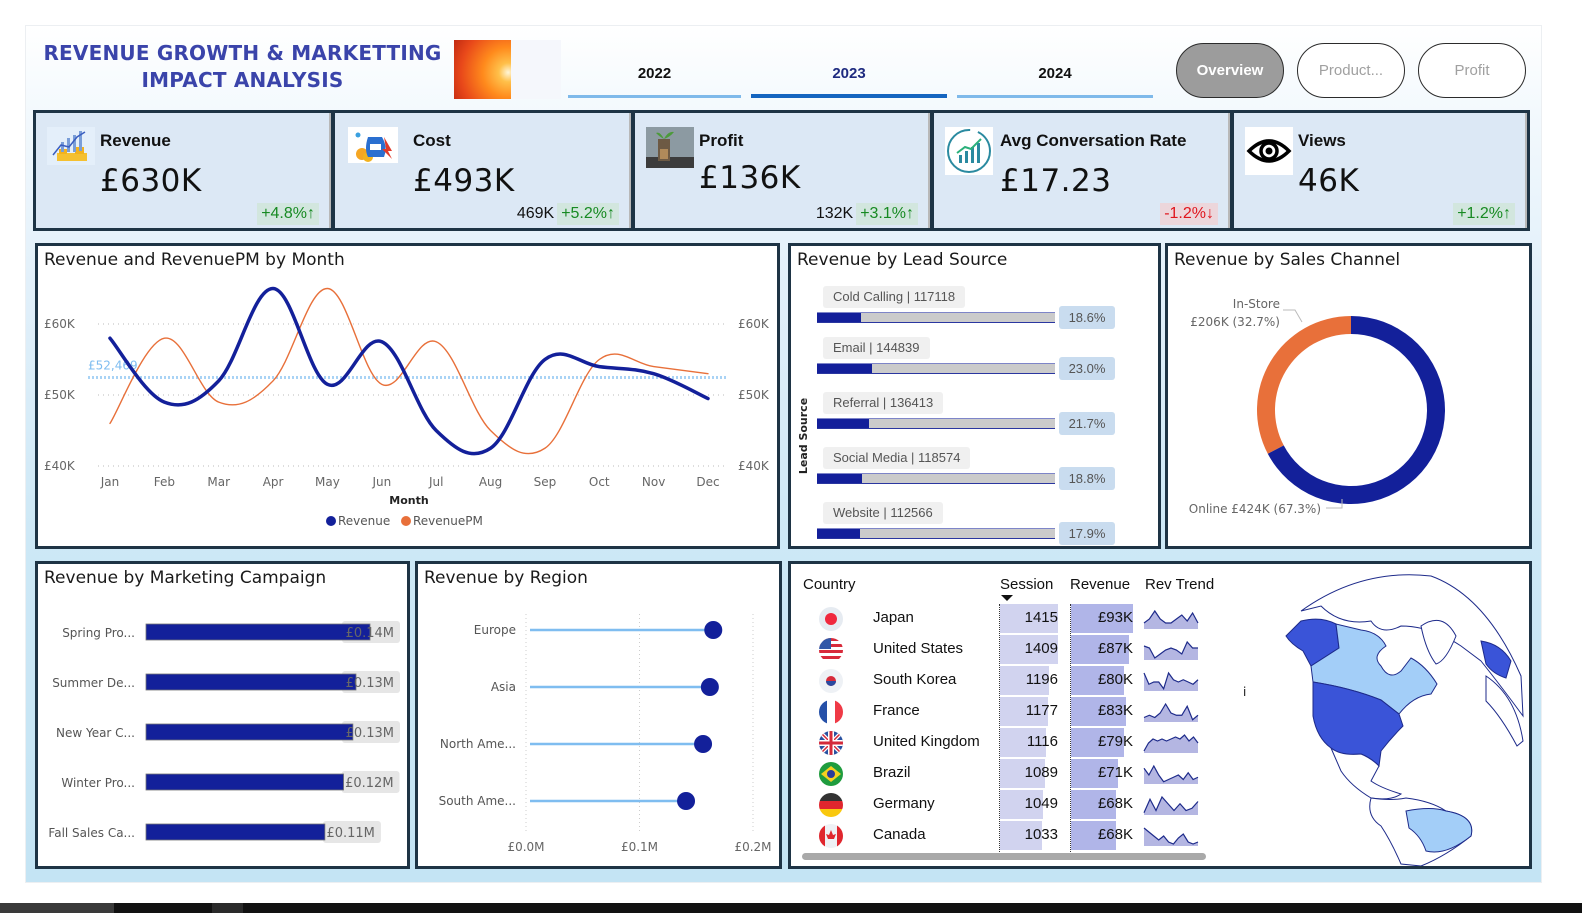 Image resolution: width=1582 pixels, height=913 pixels. What do you see at coordinates (535, 213) in the screenshot?
I see `kpi-previous-value: 469K` at bounding box center [535, 213].